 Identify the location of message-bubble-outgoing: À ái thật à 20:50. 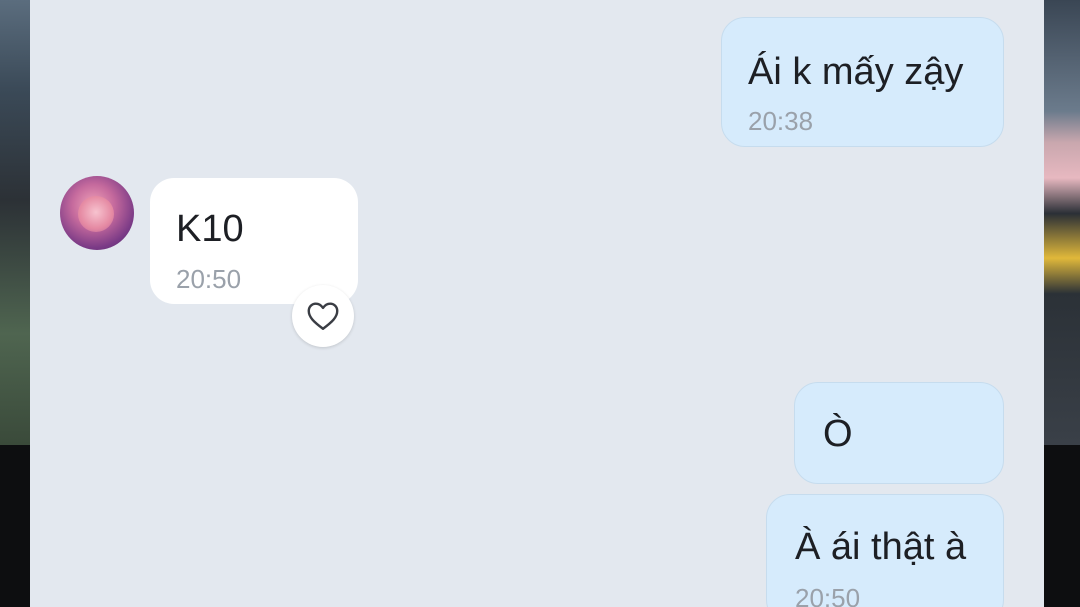
(885, 550).